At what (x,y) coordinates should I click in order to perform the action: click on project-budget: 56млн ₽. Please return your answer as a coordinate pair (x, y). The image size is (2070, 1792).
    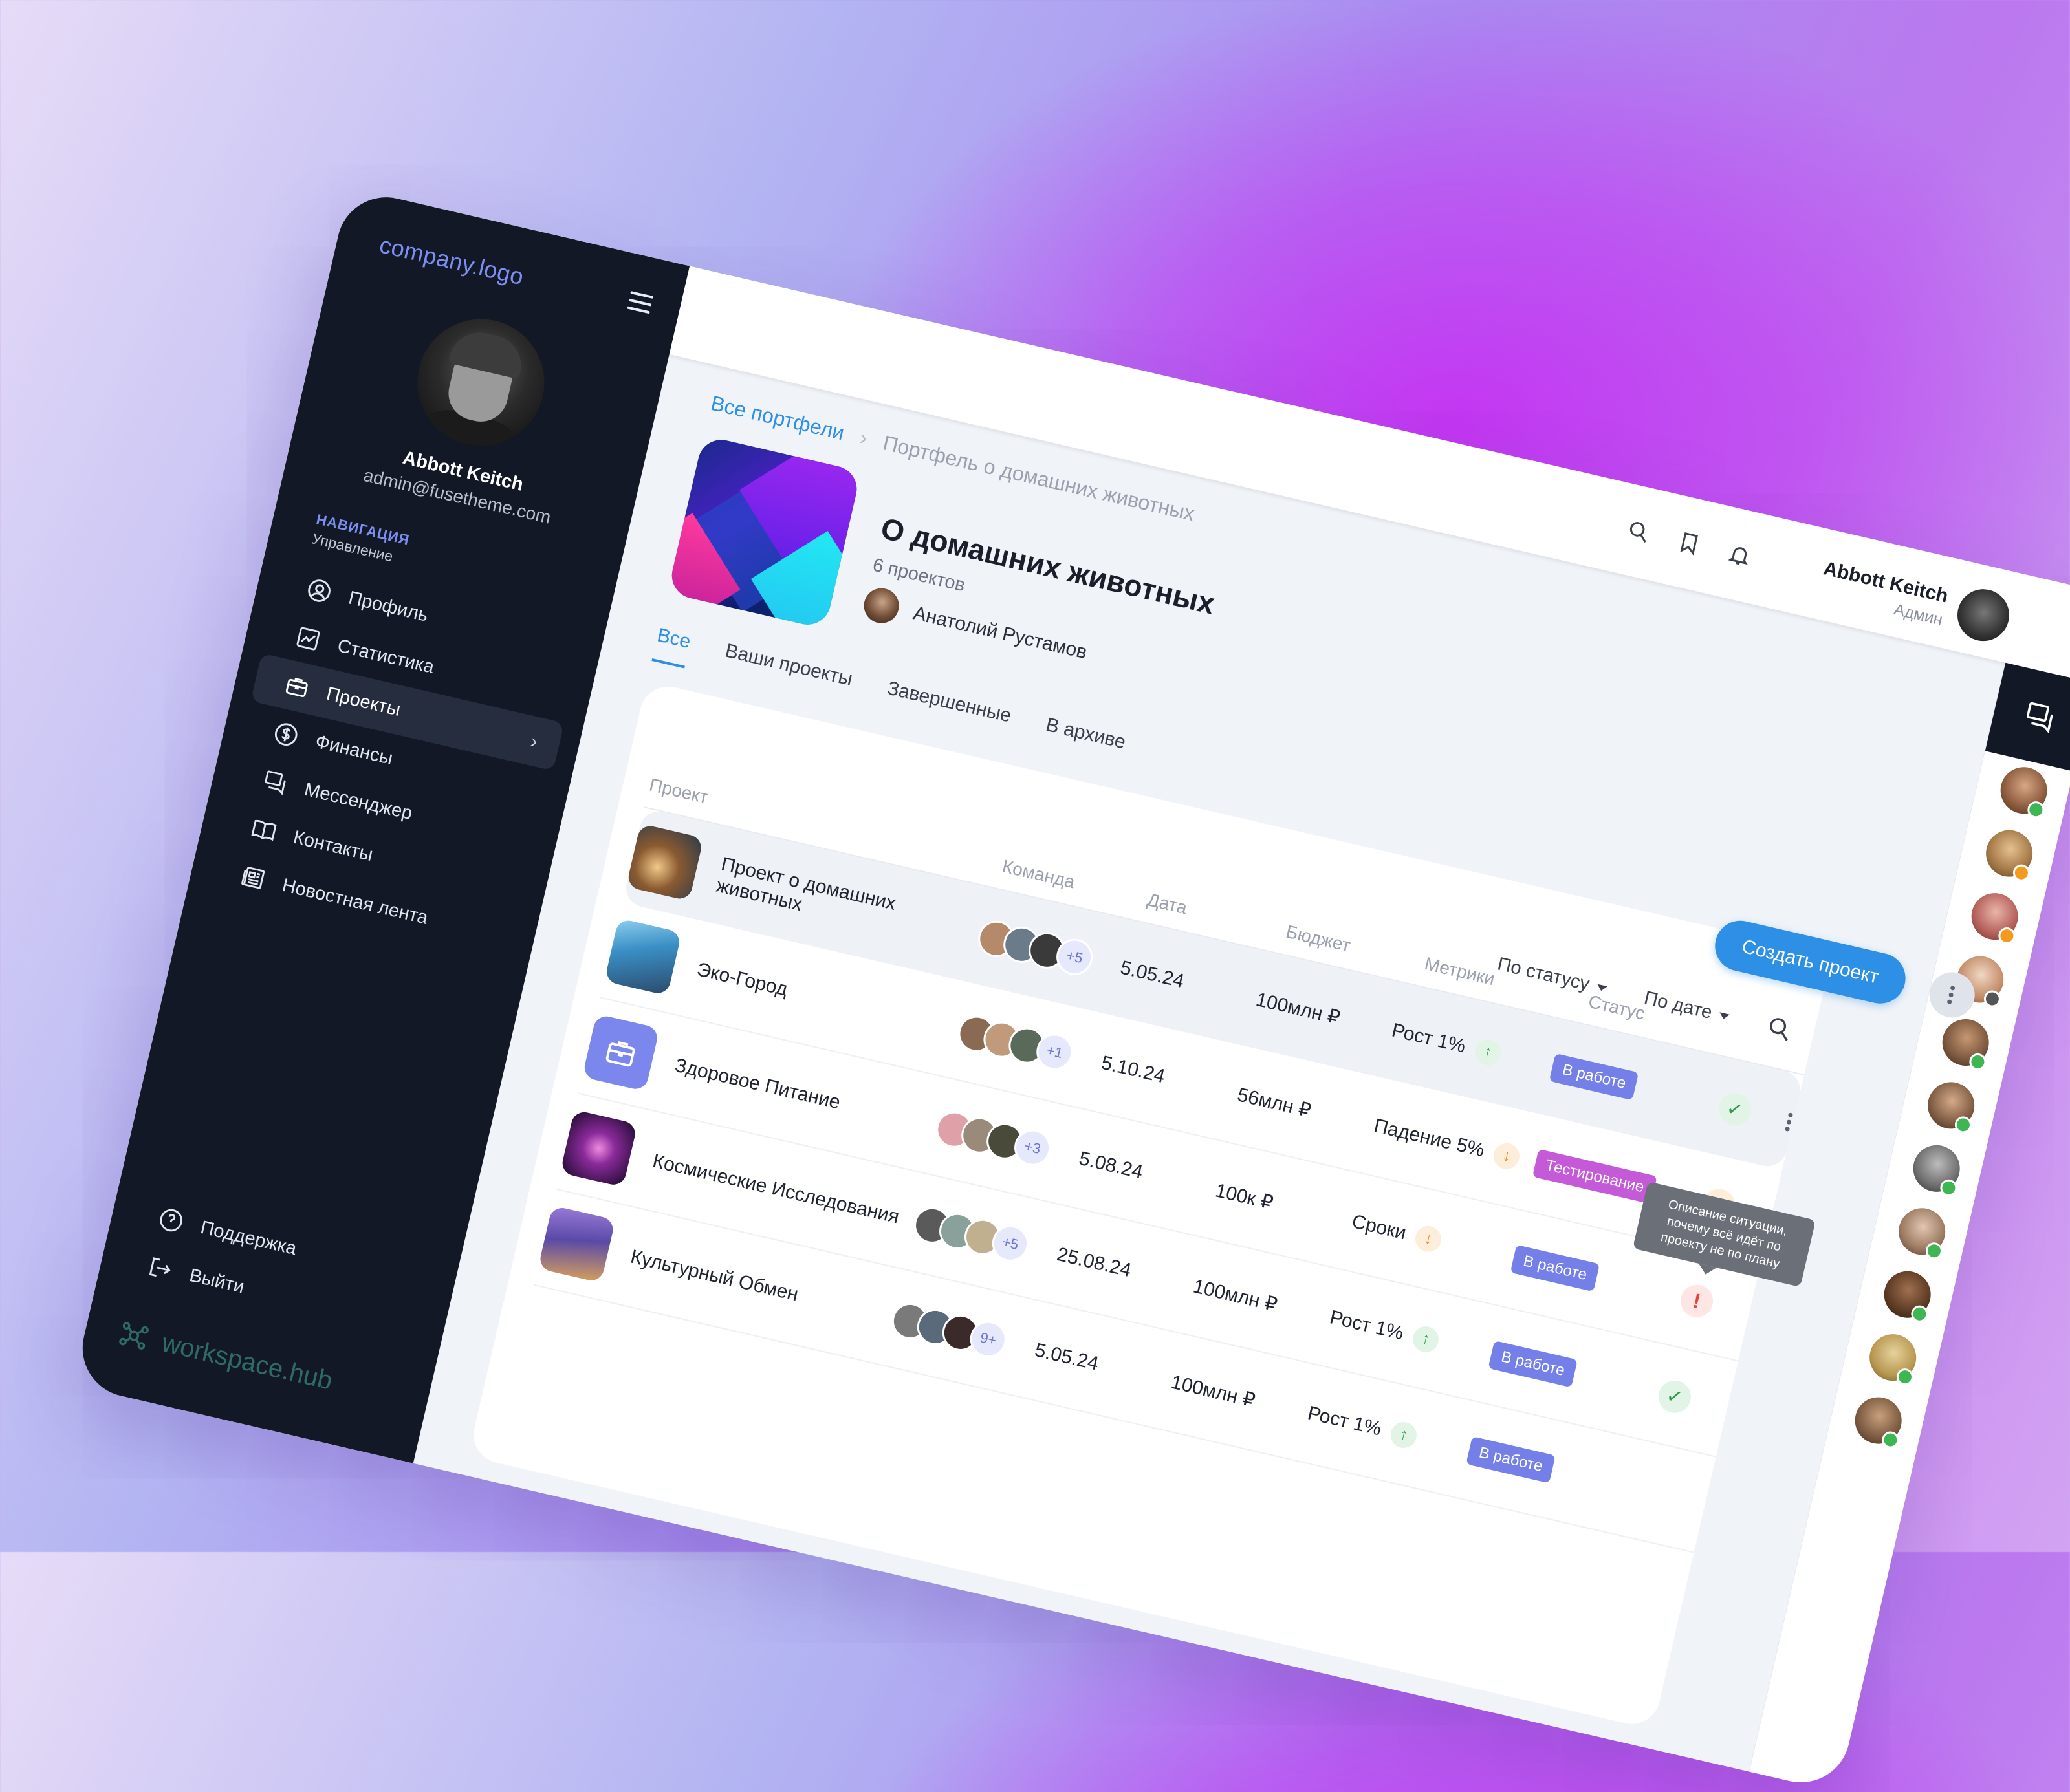
    Looking at the image, I should click on (1274, 1102).